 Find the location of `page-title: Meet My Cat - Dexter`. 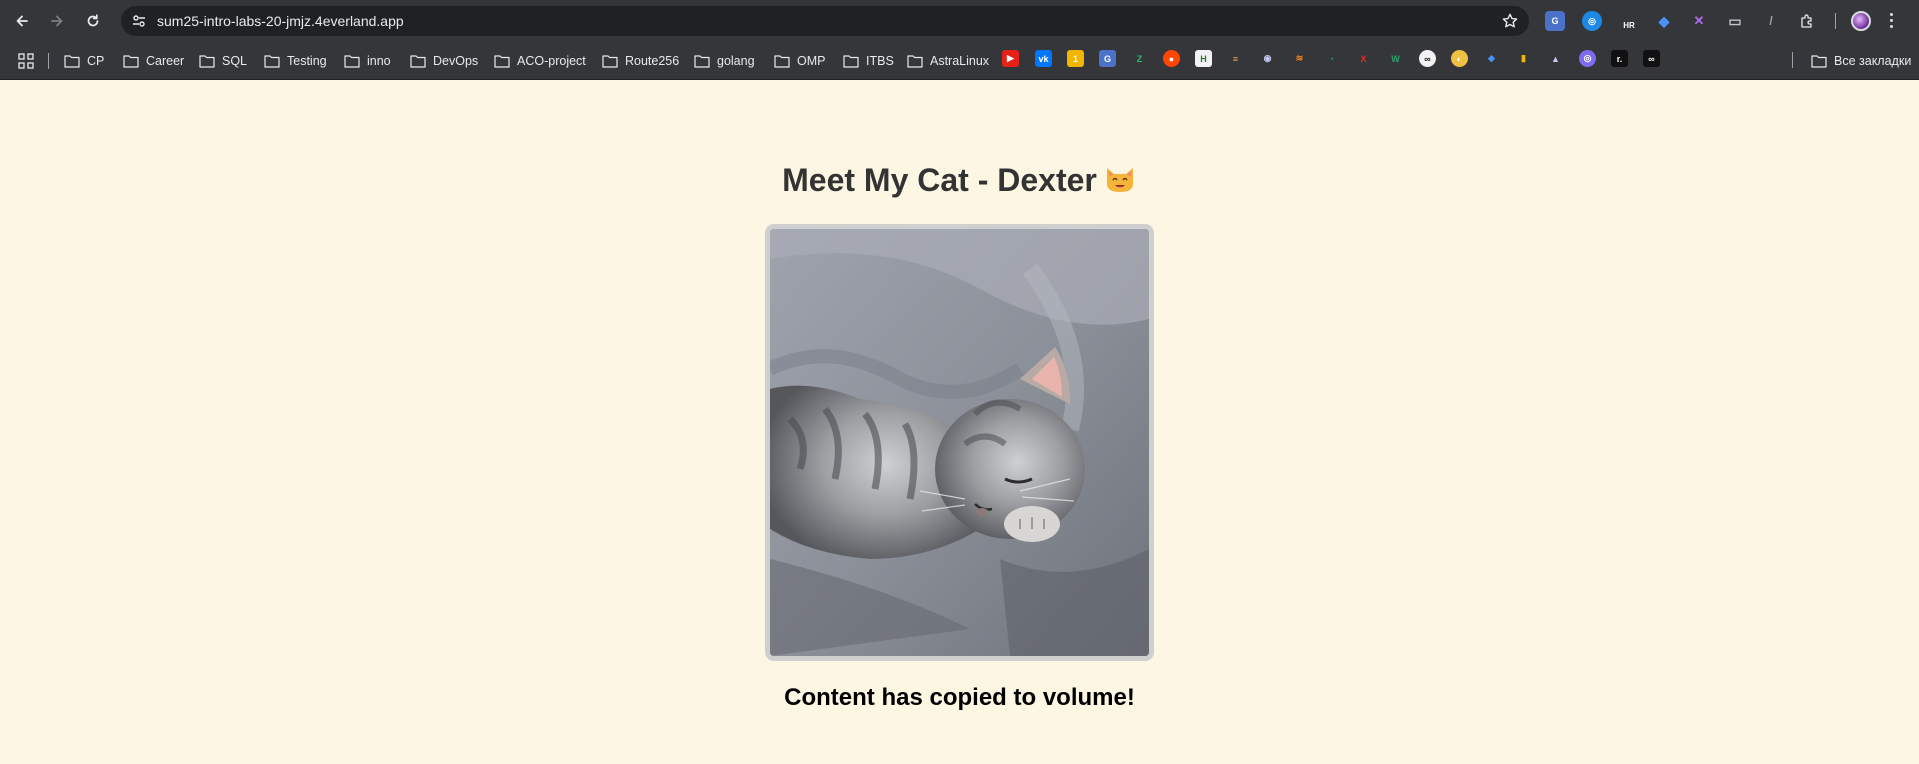

page-title: Meet My Cat - Dexter is located at coordinates (959, 180).